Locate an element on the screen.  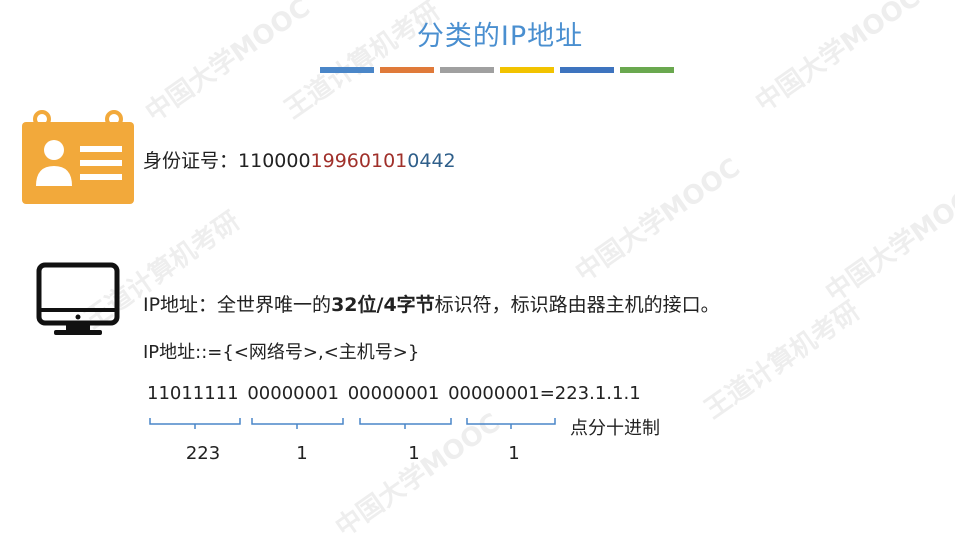
octet-value-2: 1 is located at coordinates (302, 453).